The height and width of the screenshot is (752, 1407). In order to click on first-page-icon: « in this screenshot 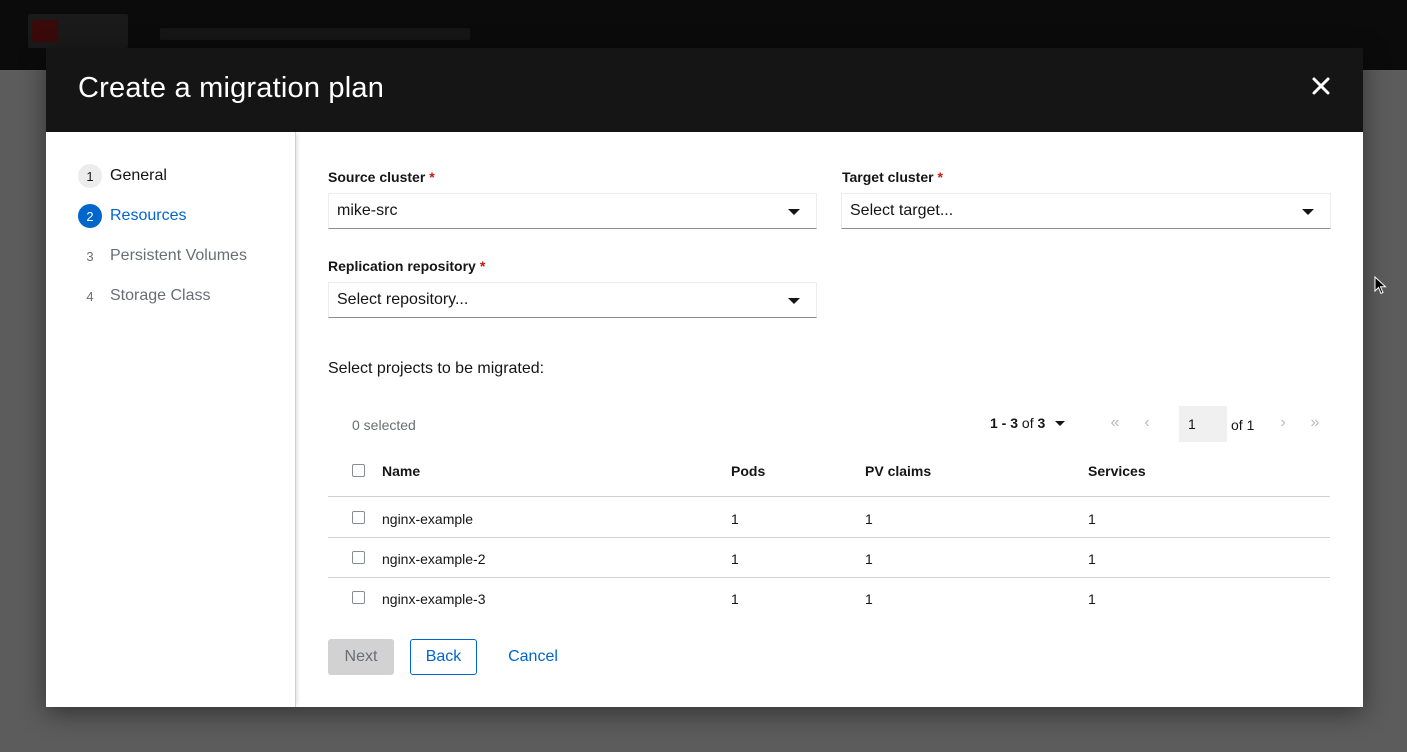, I will do `click(1115, 423)`.